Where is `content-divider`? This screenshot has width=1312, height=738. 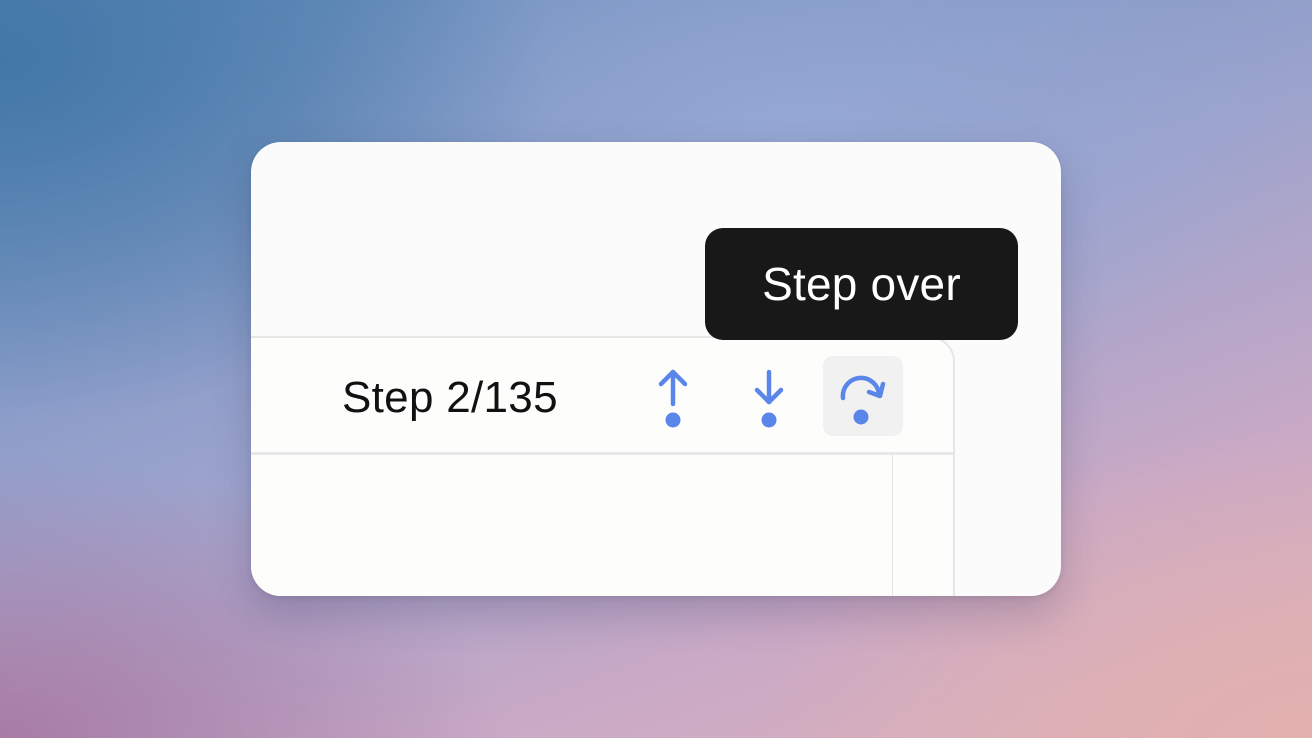 content-divider is located at coordinates (892, 525).